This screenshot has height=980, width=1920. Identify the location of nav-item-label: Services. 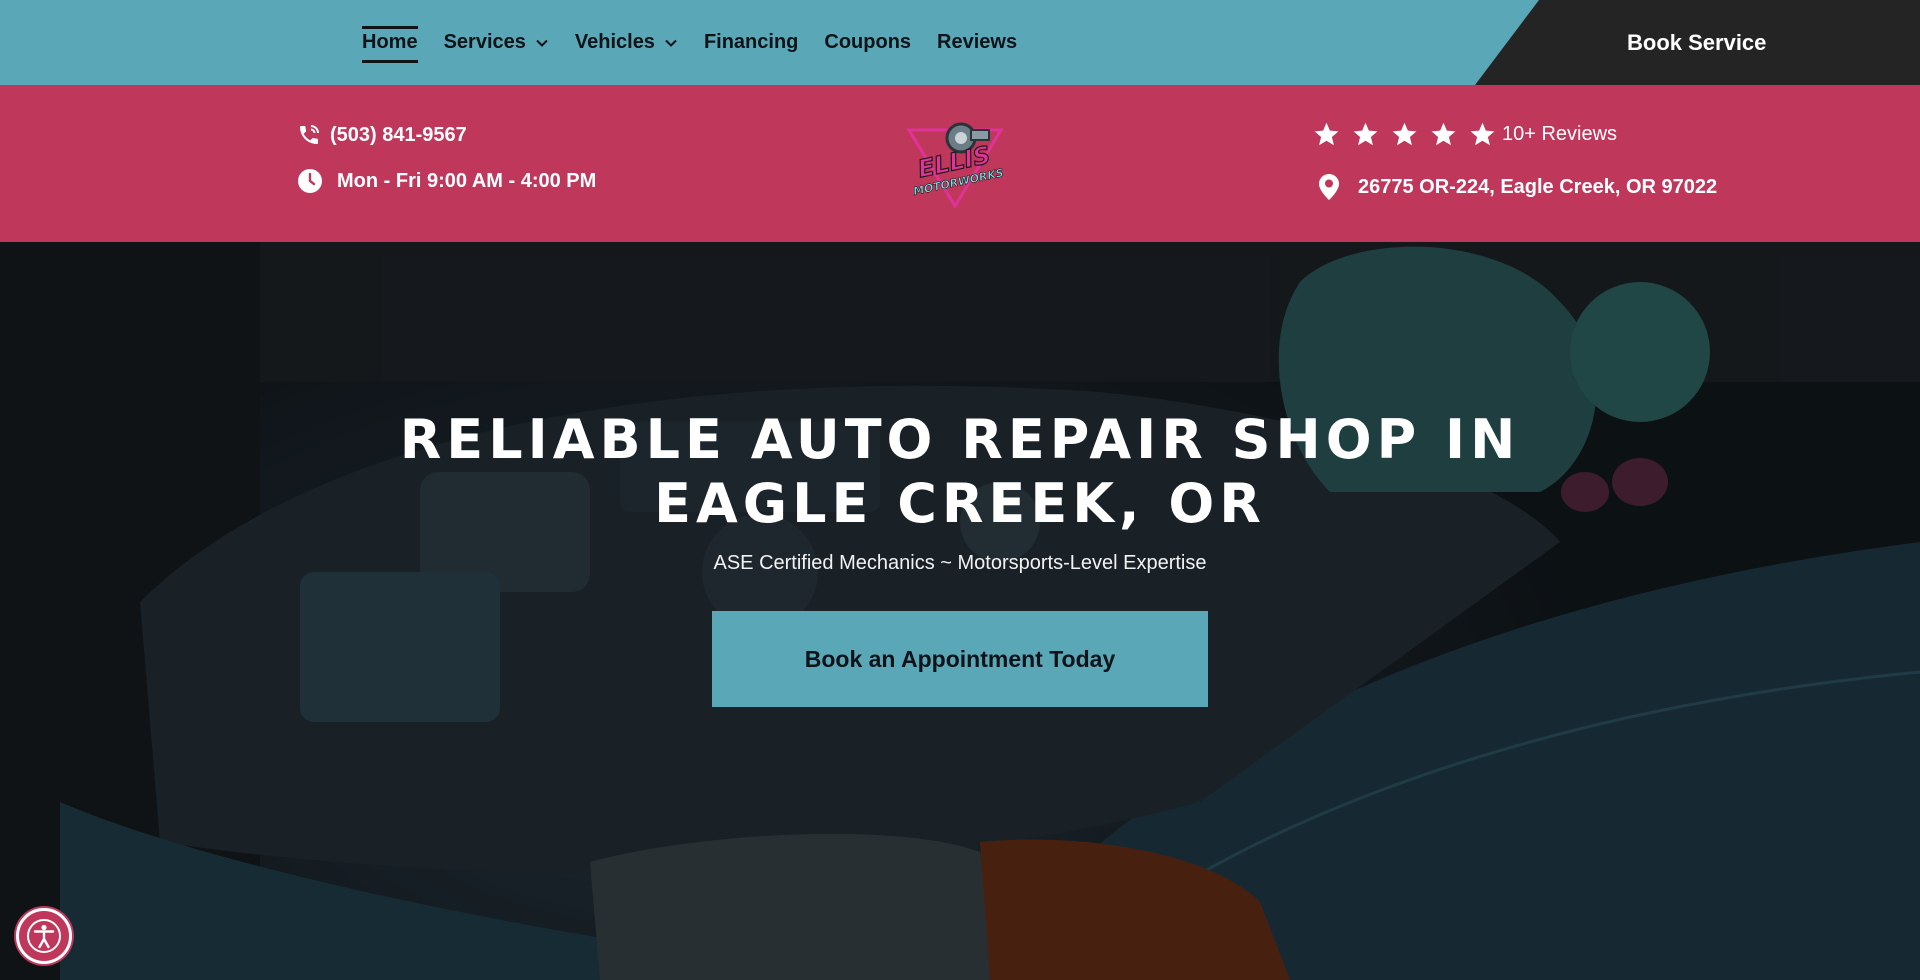
(484, 42).